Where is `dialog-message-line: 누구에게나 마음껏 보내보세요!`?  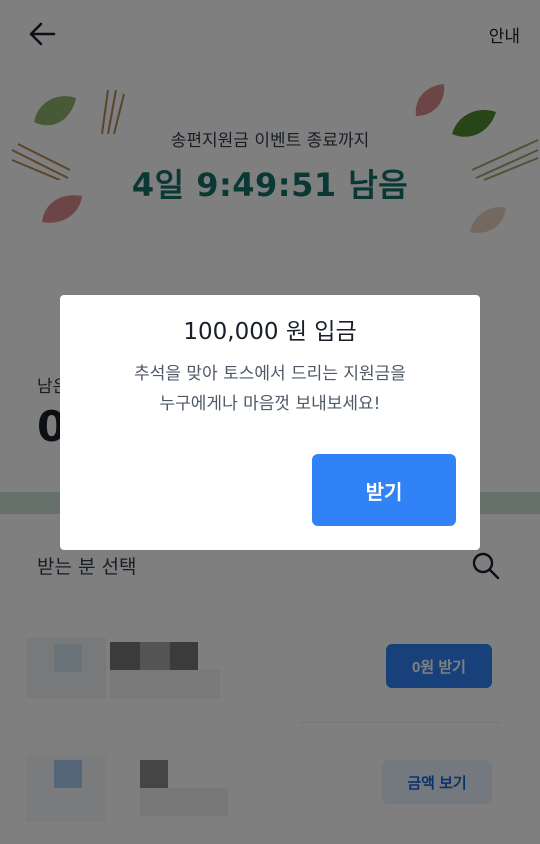 dialog-message-line: 누구에게나 마음껏 보내보세요! is located at coordinates (270, 404).